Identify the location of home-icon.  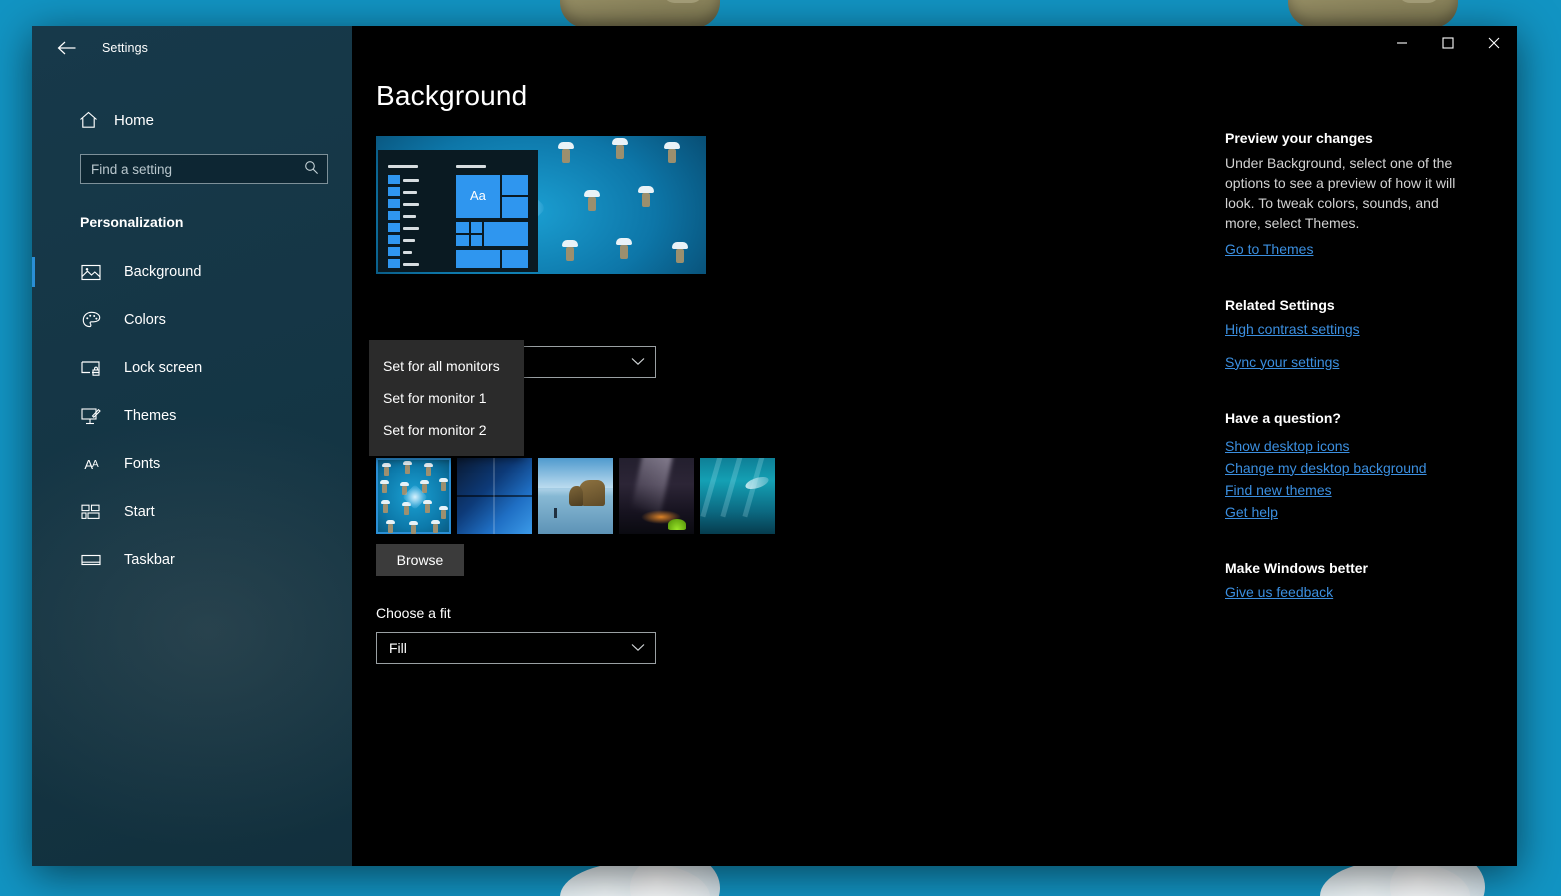
(88, 120).